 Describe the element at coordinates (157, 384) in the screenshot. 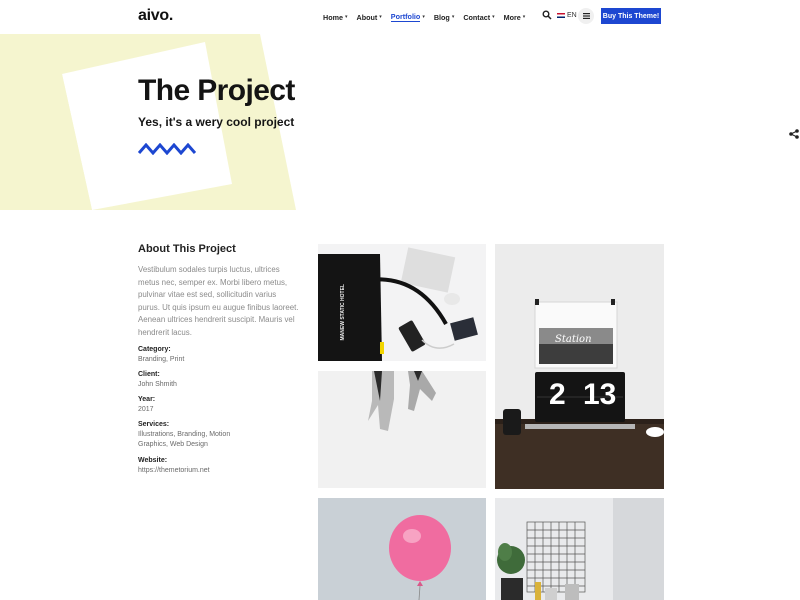

I see `meta-value: John Shmith` at that location.